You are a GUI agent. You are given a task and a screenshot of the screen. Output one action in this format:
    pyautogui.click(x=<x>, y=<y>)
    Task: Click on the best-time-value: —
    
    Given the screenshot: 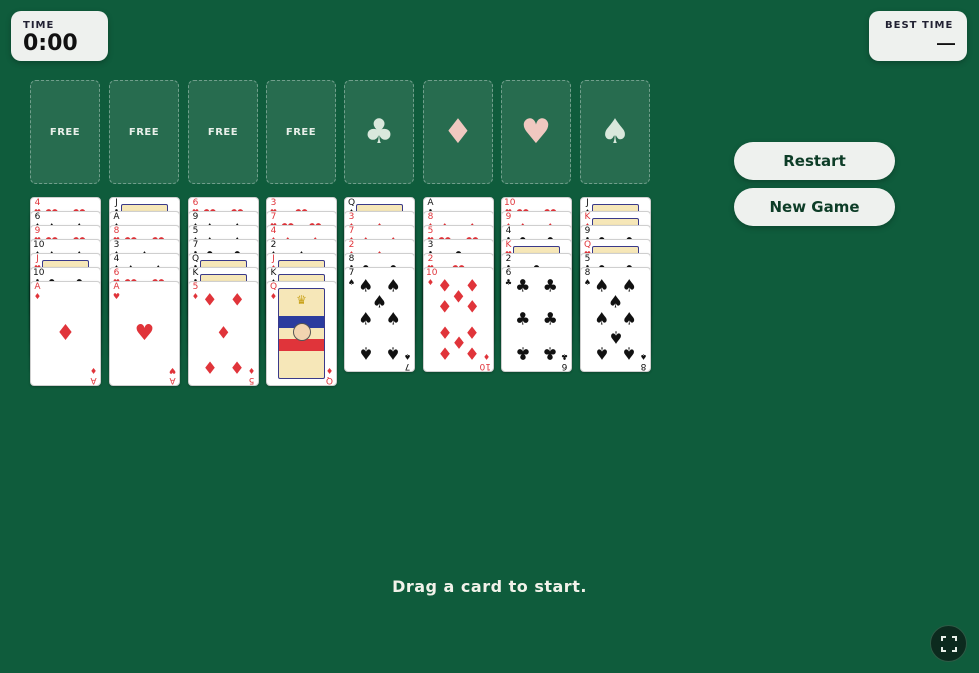 What is the action you would take?
    pyautogui.click(x=946, y=43)
    